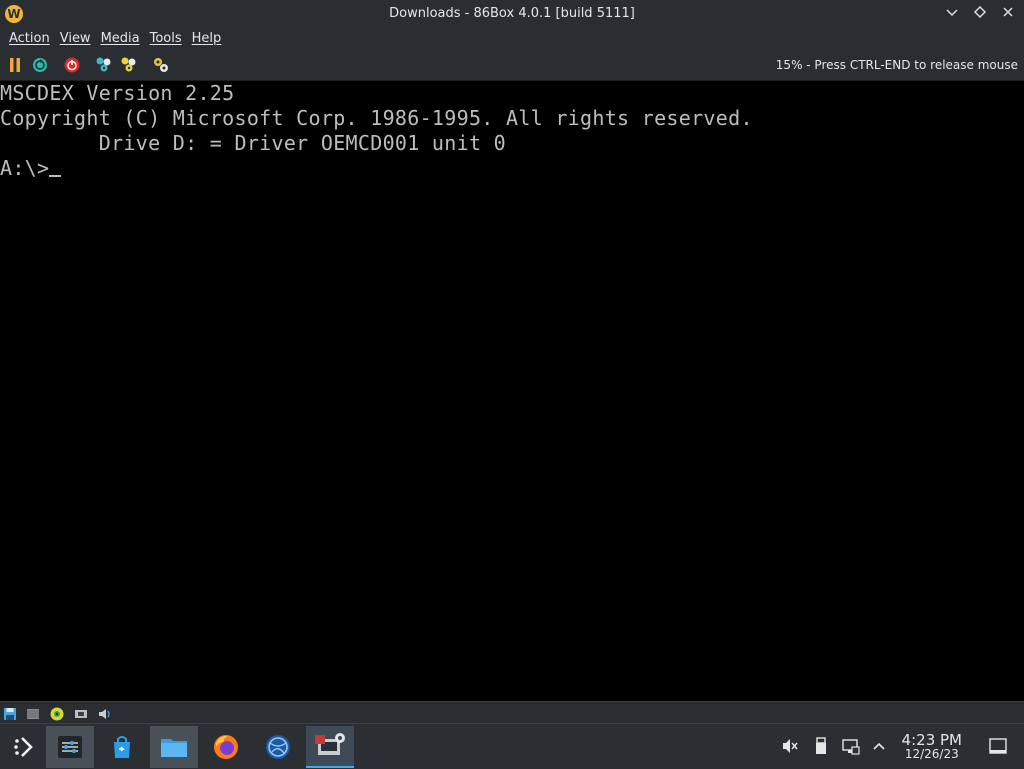 This screenshot has width=1024, height=769. What do you see at coordinates (226, 747) in the screenshot?
I see `firefox-icon` at bounding box center [226, 747].